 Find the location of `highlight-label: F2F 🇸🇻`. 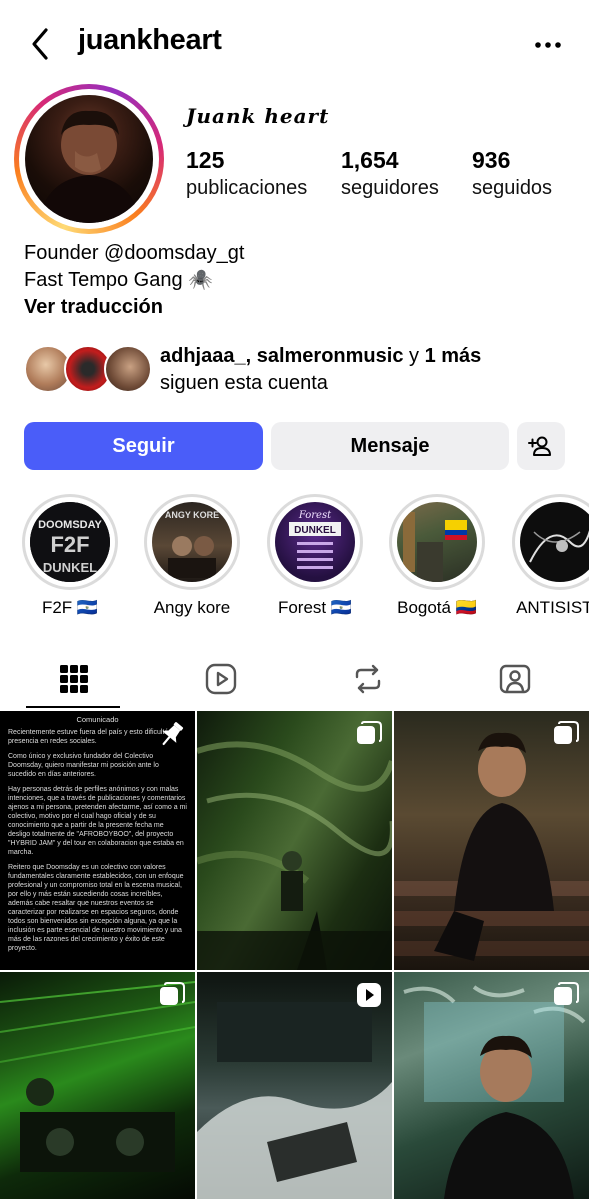

highlight-label: F2F 🇸🇻 is located at coordinates (70, 607).